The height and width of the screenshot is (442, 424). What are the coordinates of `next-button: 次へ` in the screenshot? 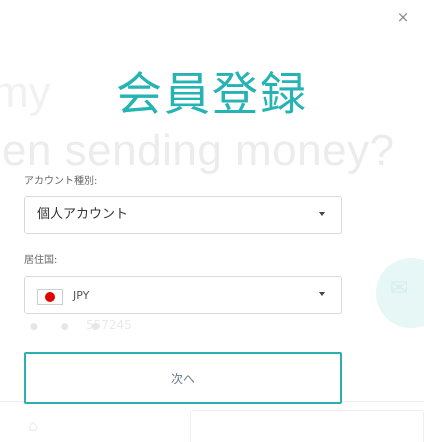 It's located at (183, 378).